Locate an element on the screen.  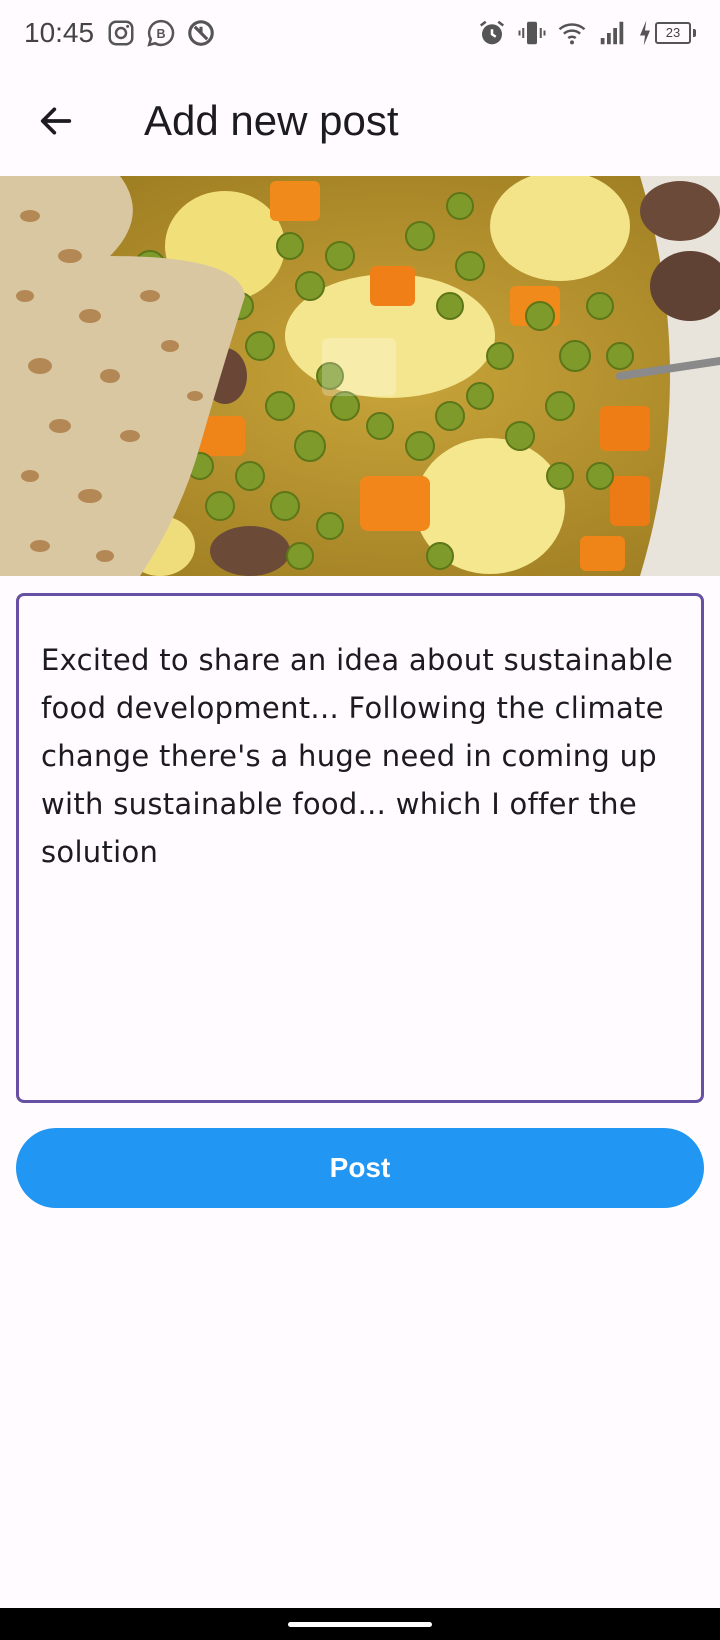
business-chat-icon: B is located at coordinates (161, 33).